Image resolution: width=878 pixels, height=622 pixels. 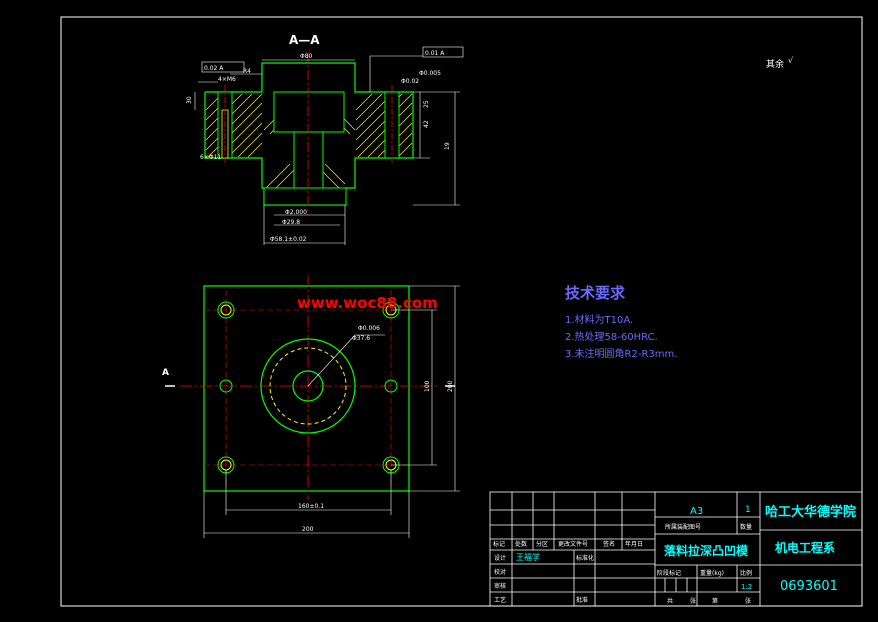 What do you see at coordinates (369, 328) in the screenshot?
I see `svg-text: Φ0.006` at bounding box center [369, 328].